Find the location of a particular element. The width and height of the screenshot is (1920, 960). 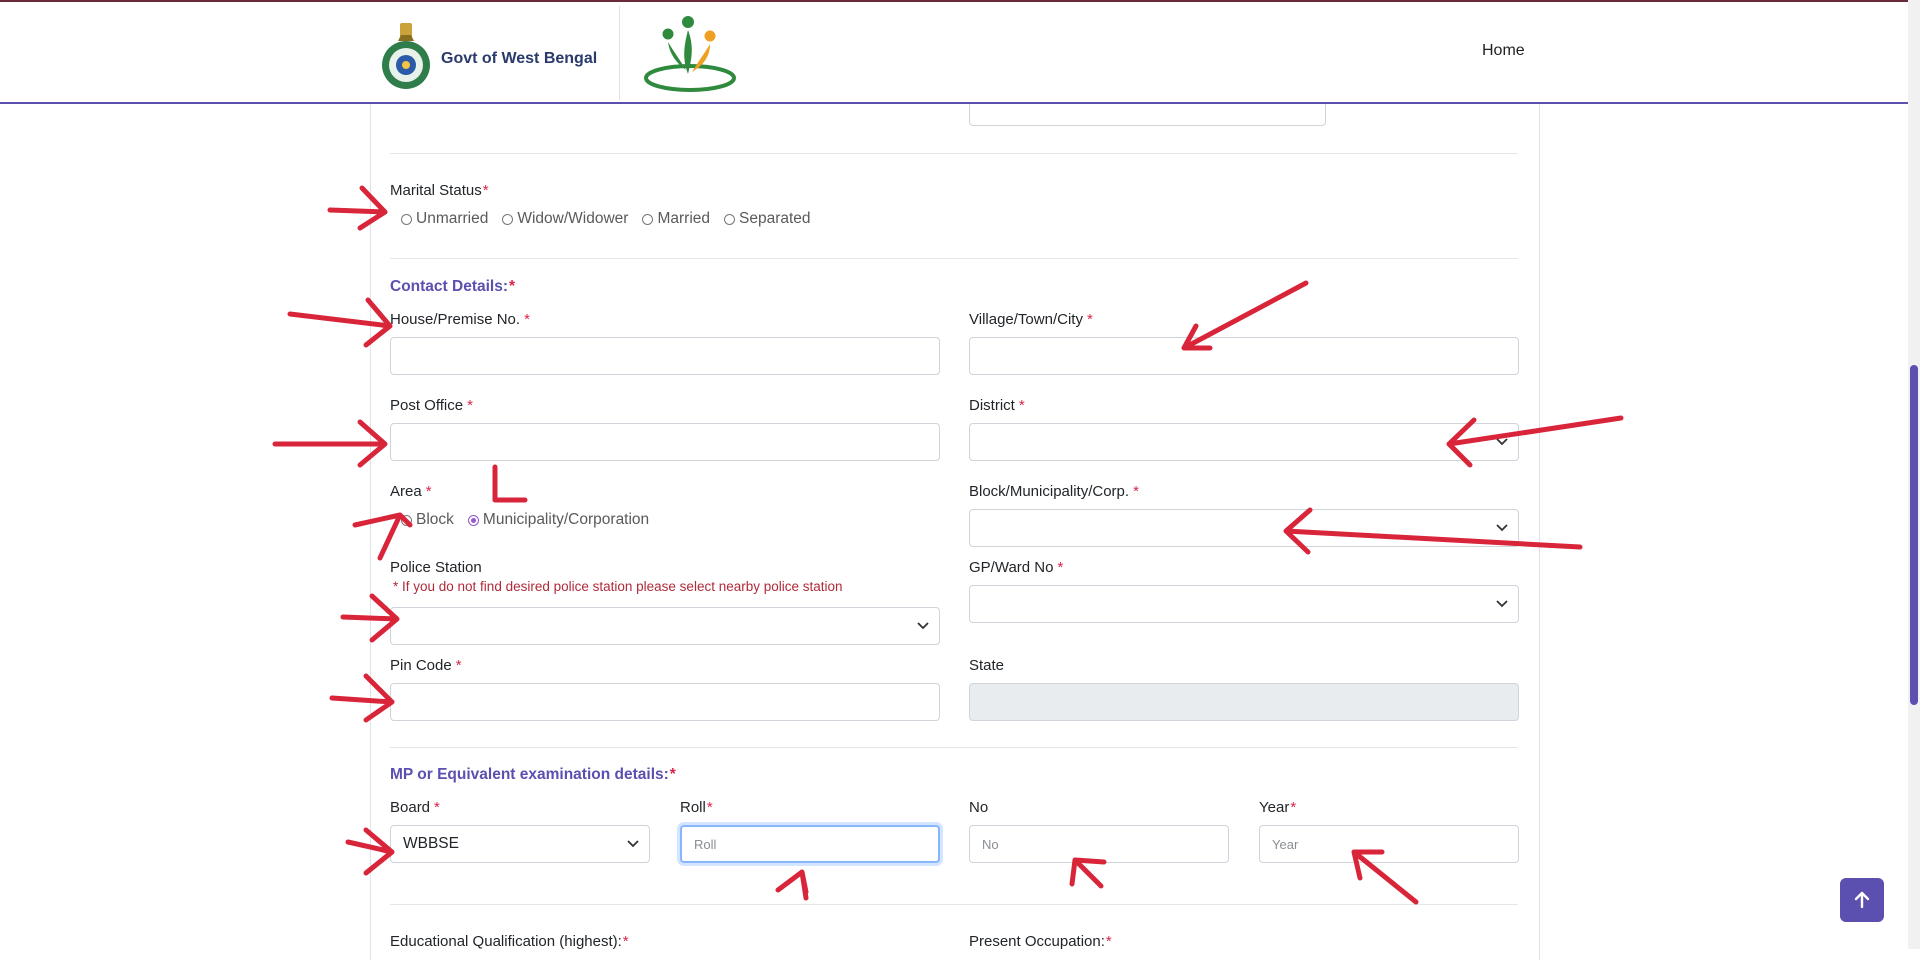

radio-label: Block is located at coordinates (435, 519).